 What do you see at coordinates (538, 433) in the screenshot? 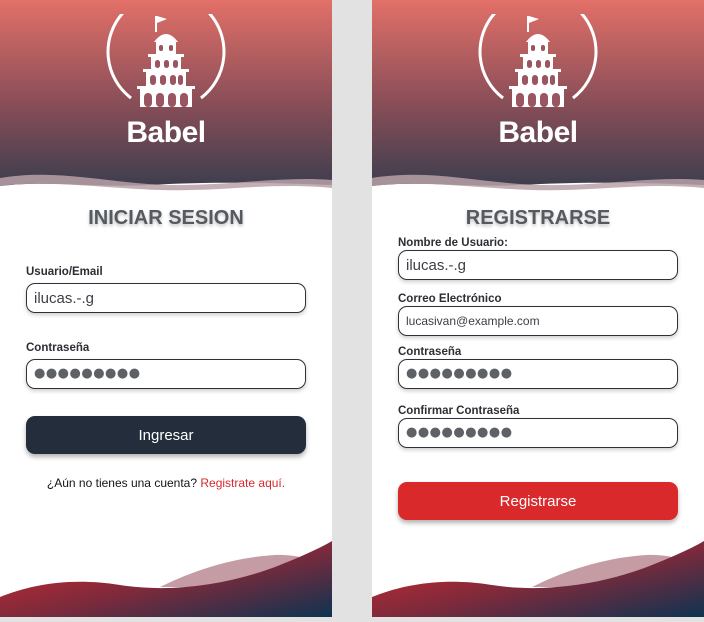
I see `confirm-password-input: ●●●●●●●●●` at bounding box center [538, 433].